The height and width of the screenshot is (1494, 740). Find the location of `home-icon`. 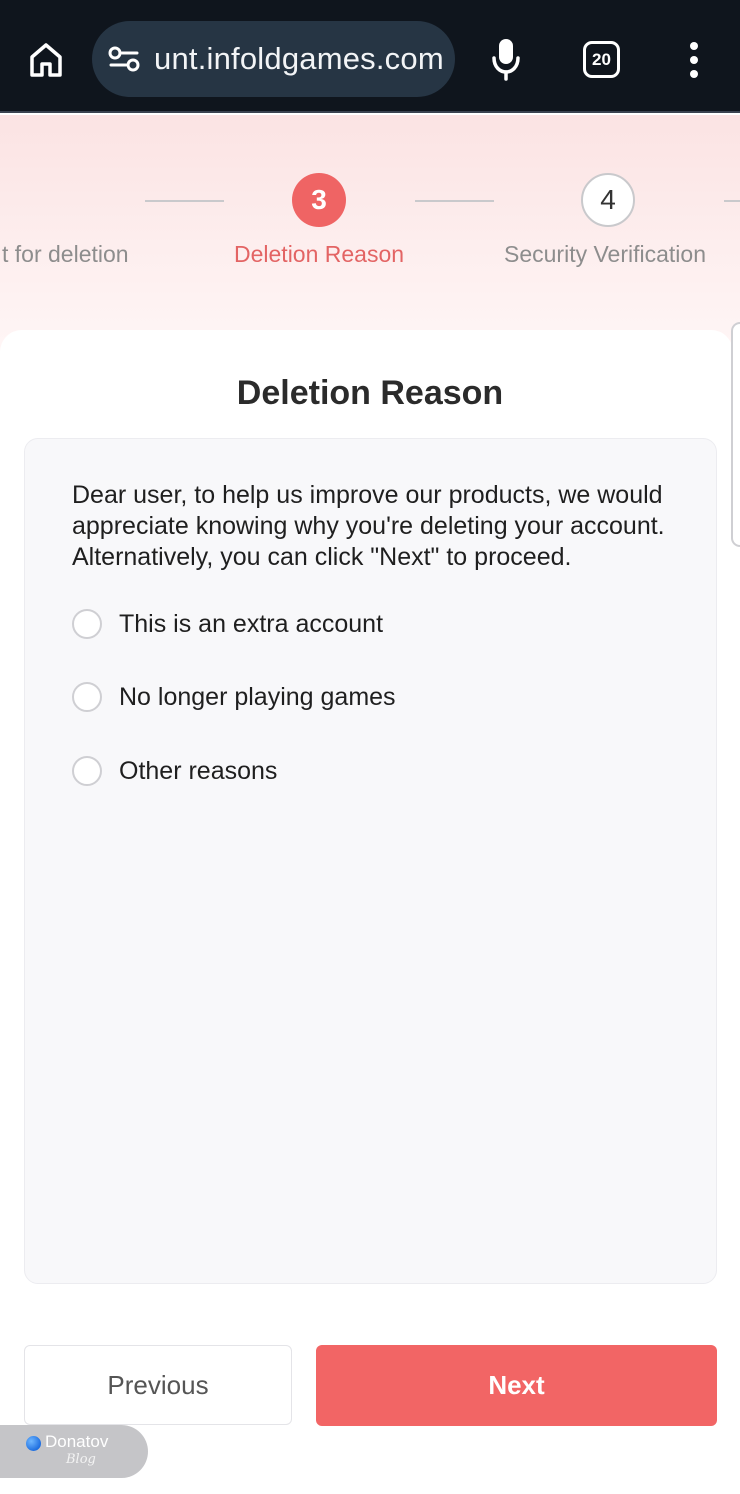

home-icon is located at coordinates (46, 60).